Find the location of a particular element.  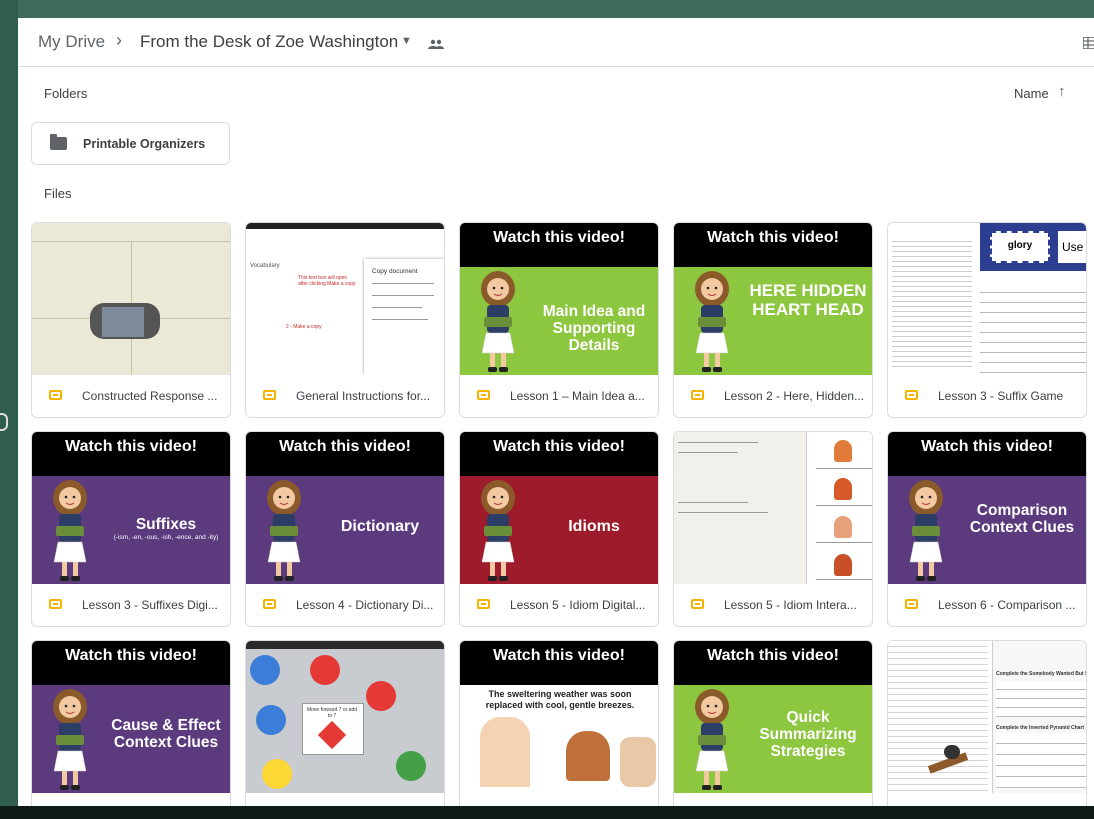

grid-view-icon is located at coordinates (1088, 43).